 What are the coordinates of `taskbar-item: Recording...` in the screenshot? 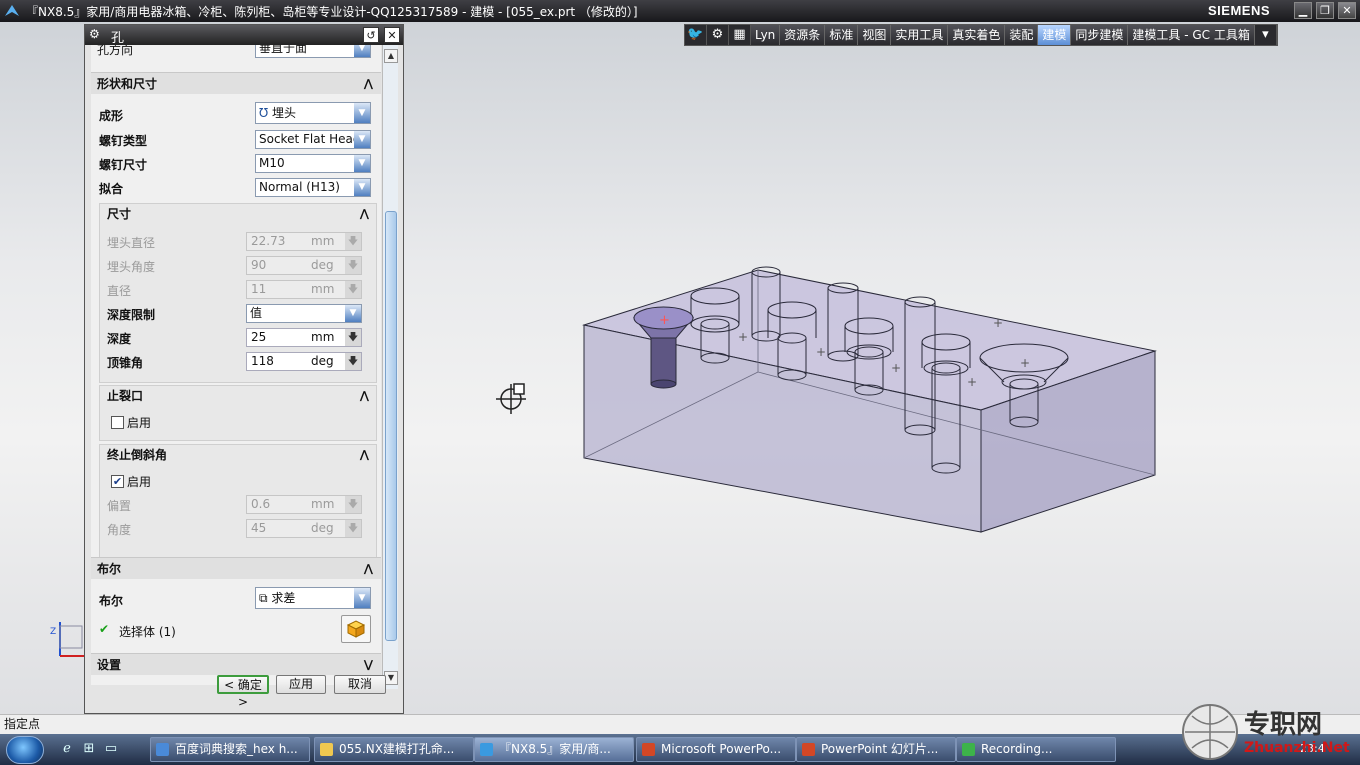 It's located at (1036, 749).